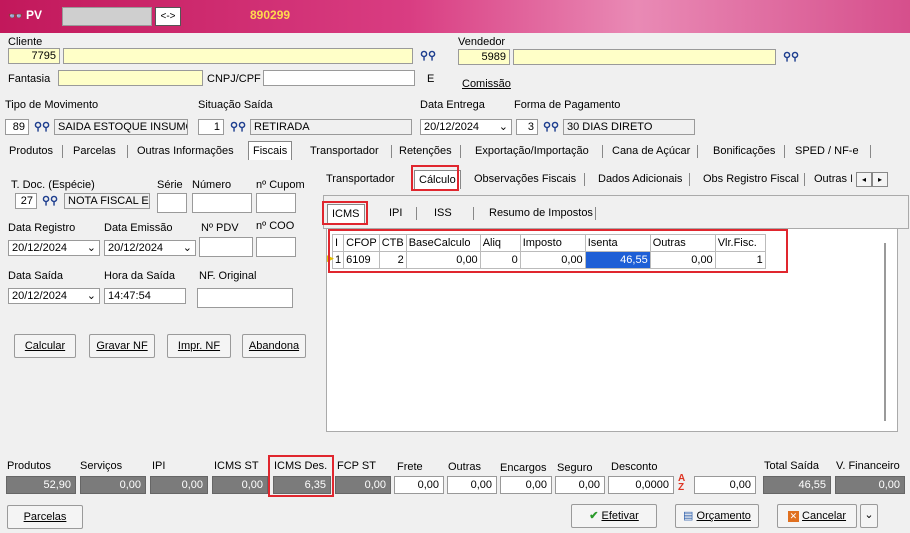 This screenshot has height=533, width=910. Describe the element at coordinates (41, 485) in the screenshot. I see `produtos-total: 52,90` at that location.